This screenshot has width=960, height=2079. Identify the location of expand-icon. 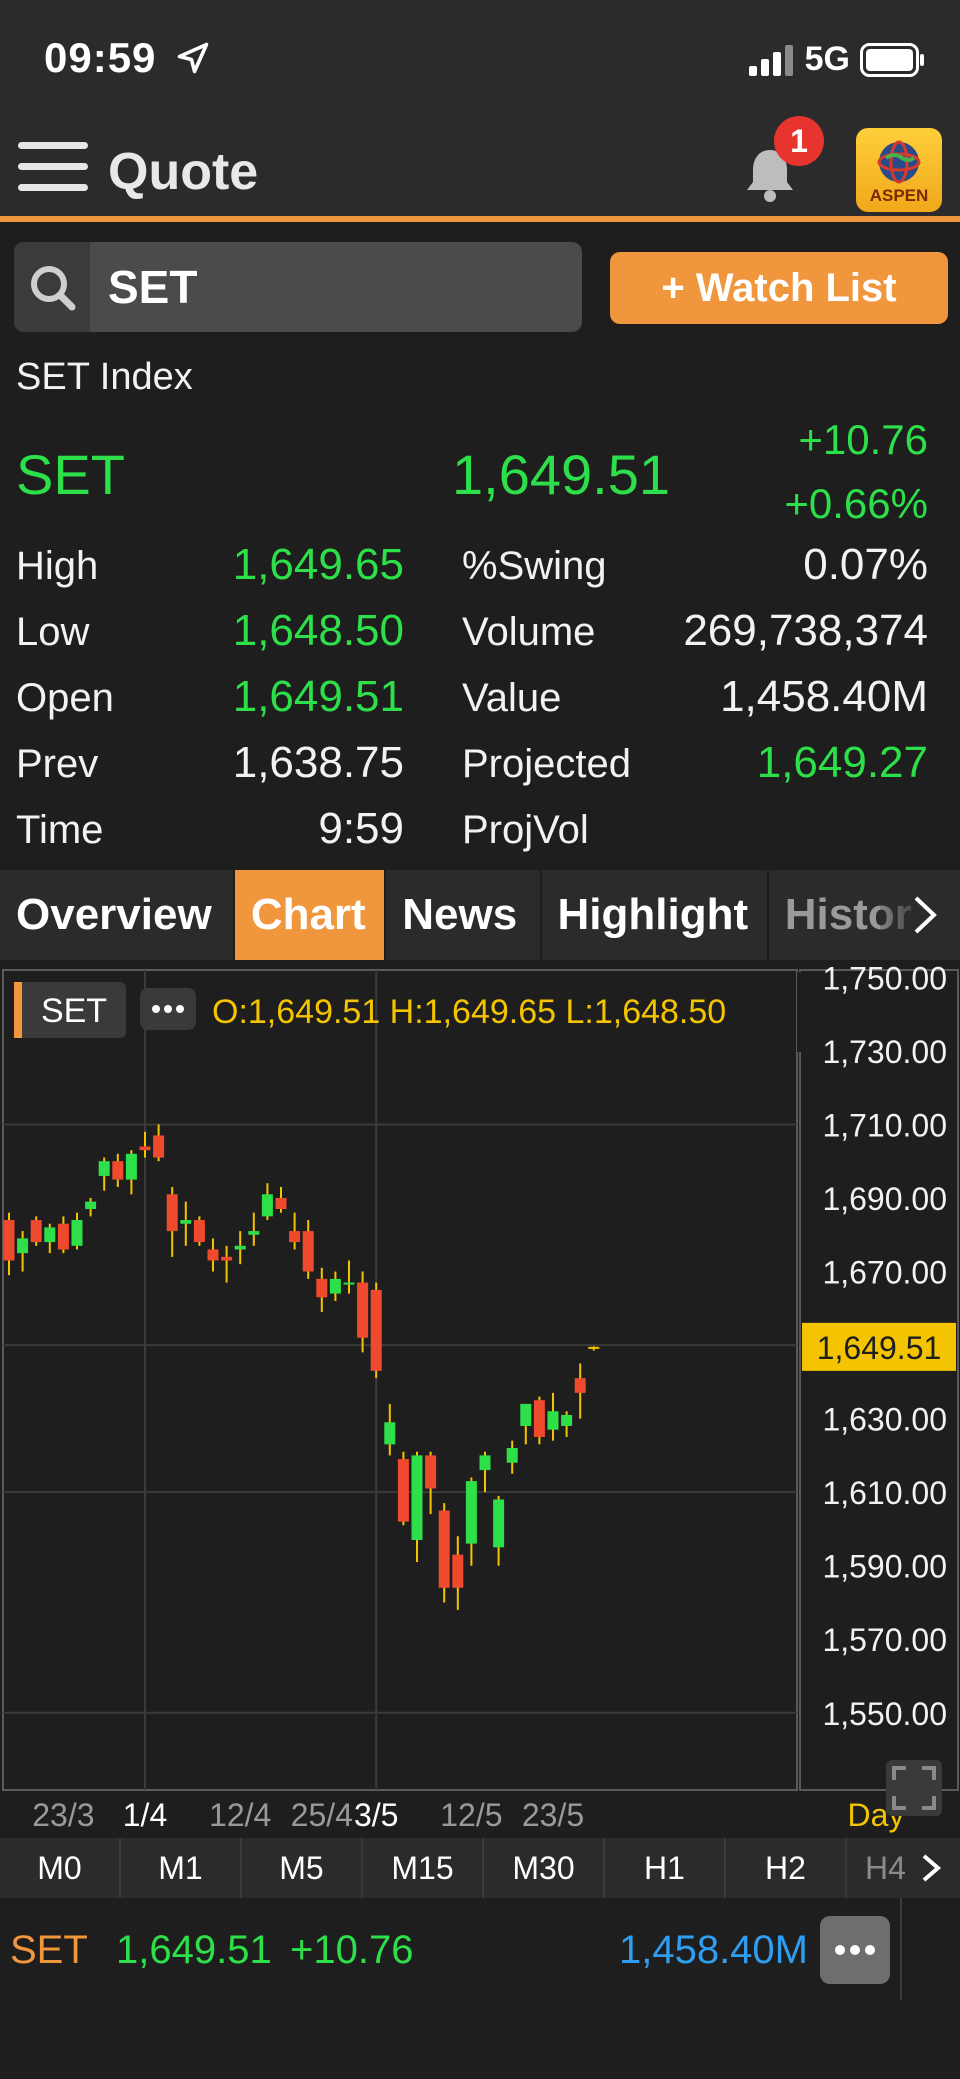
(914, 1788).